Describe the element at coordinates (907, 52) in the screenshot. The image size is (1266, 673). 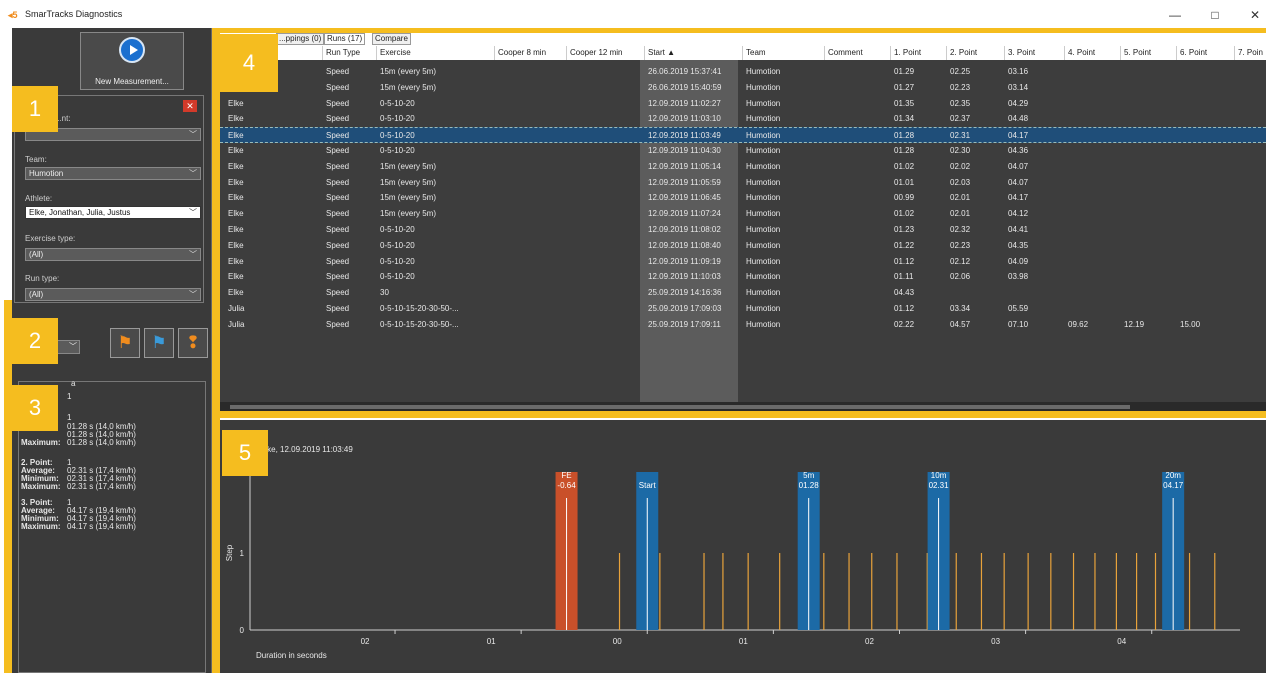
I see `column-header: 1. Point` at that location.